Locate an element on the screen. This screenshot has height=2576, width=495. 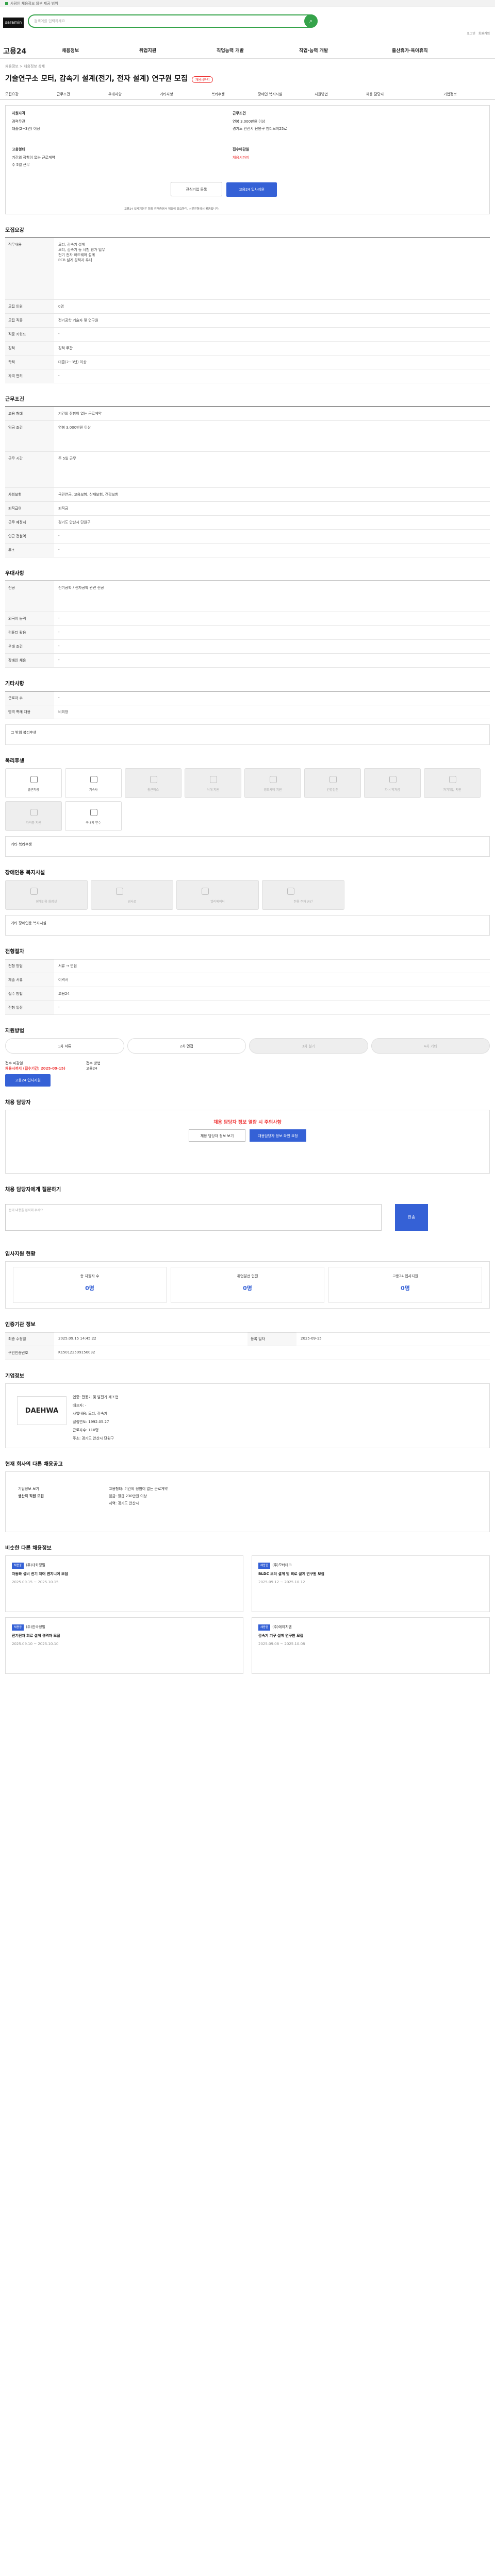
posting-heading: 인증기관 정보 is located at coordinates (20, 1325).